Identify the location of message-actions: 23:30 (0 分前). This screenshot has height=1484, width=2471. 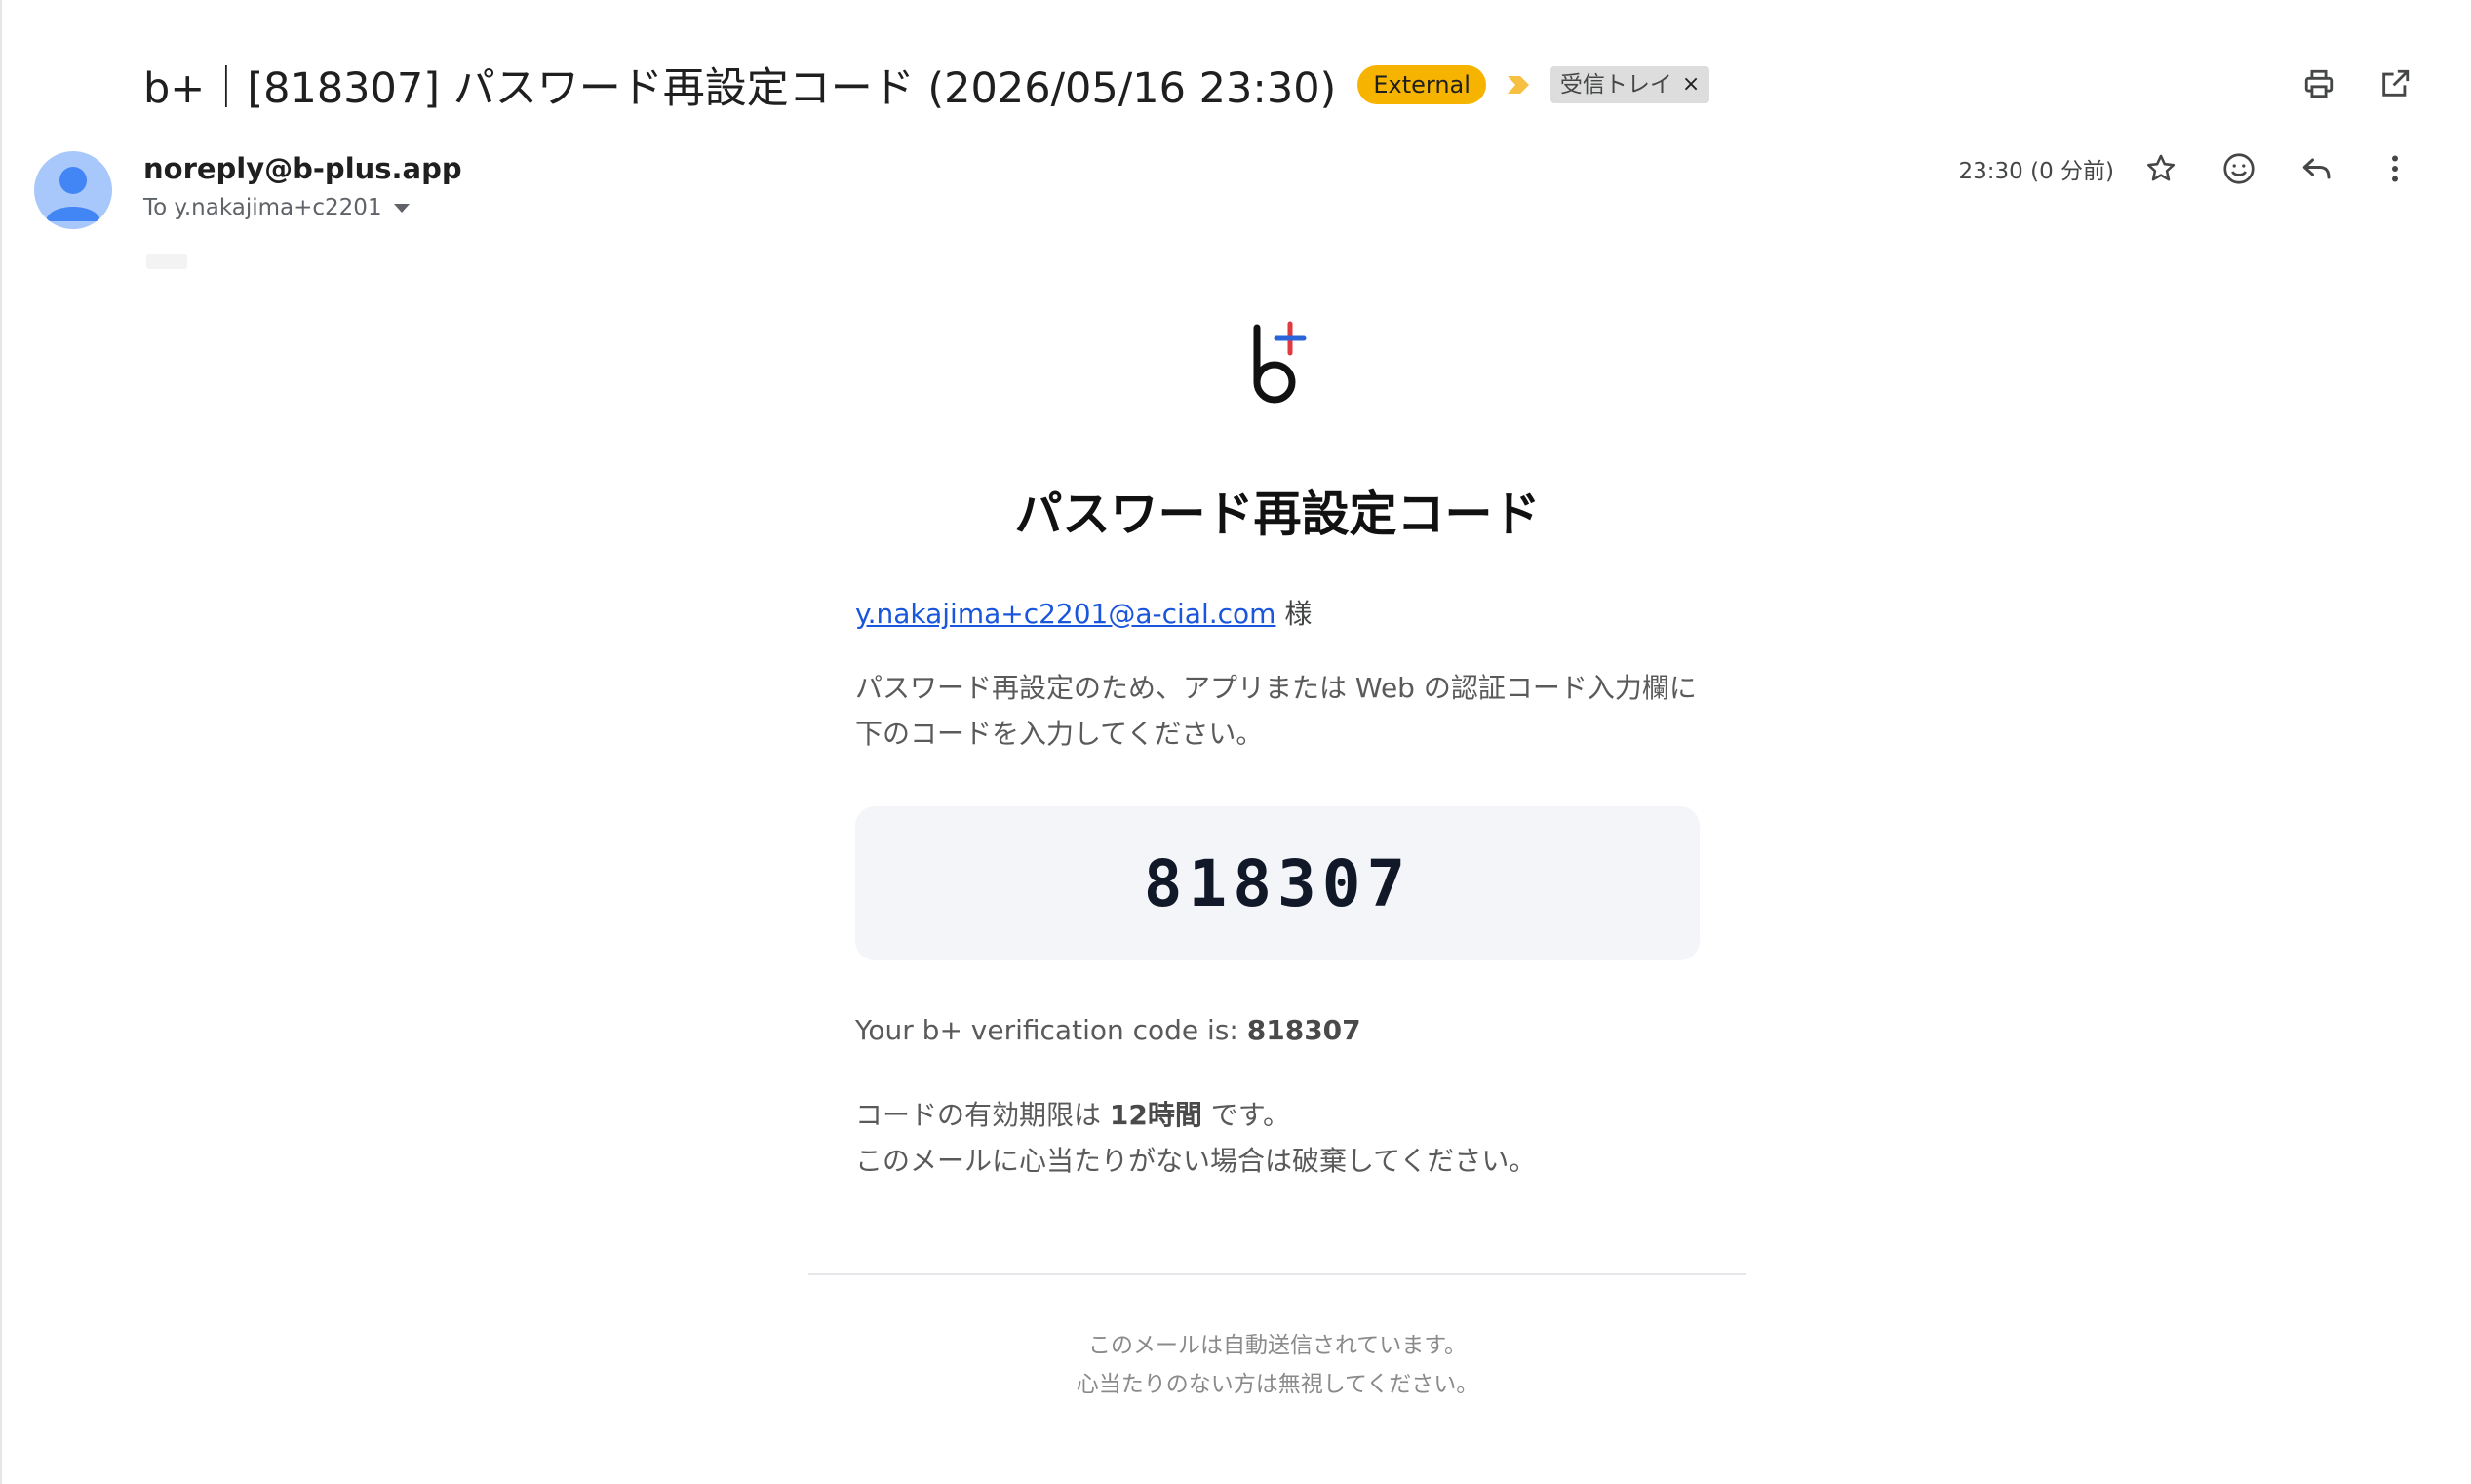
(2186, 168).